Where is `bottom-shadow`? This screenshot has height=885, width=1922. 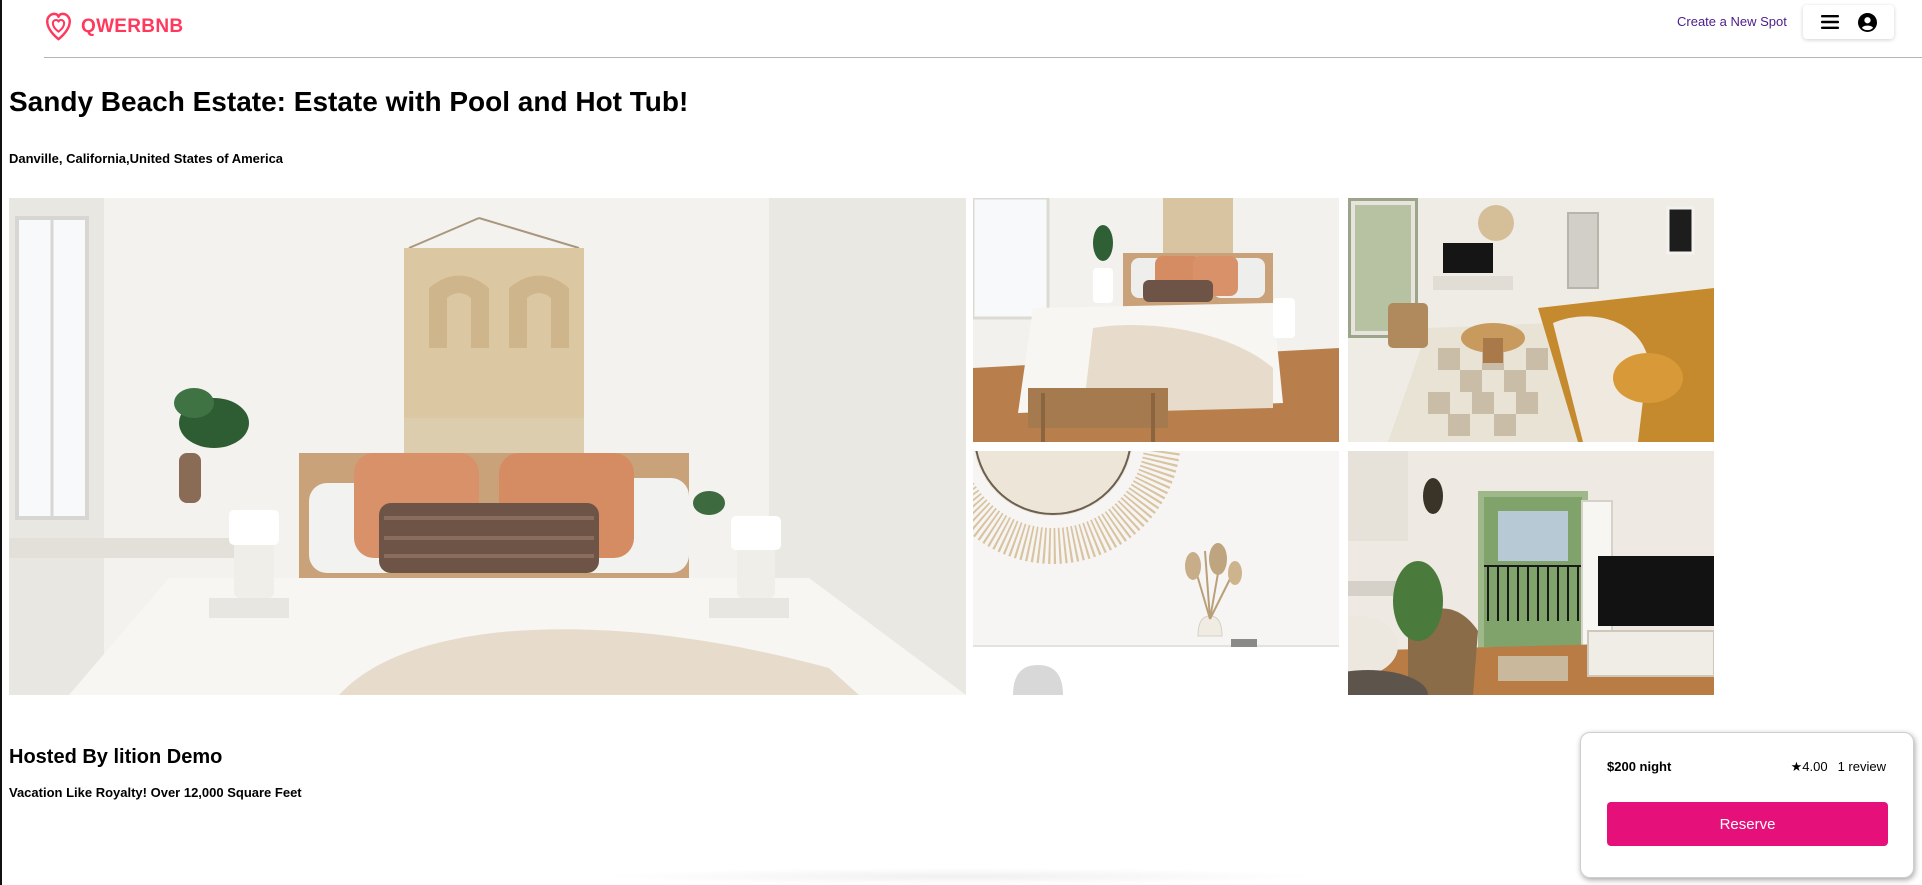 bottom-shadow is located at coordinates (960, 876).